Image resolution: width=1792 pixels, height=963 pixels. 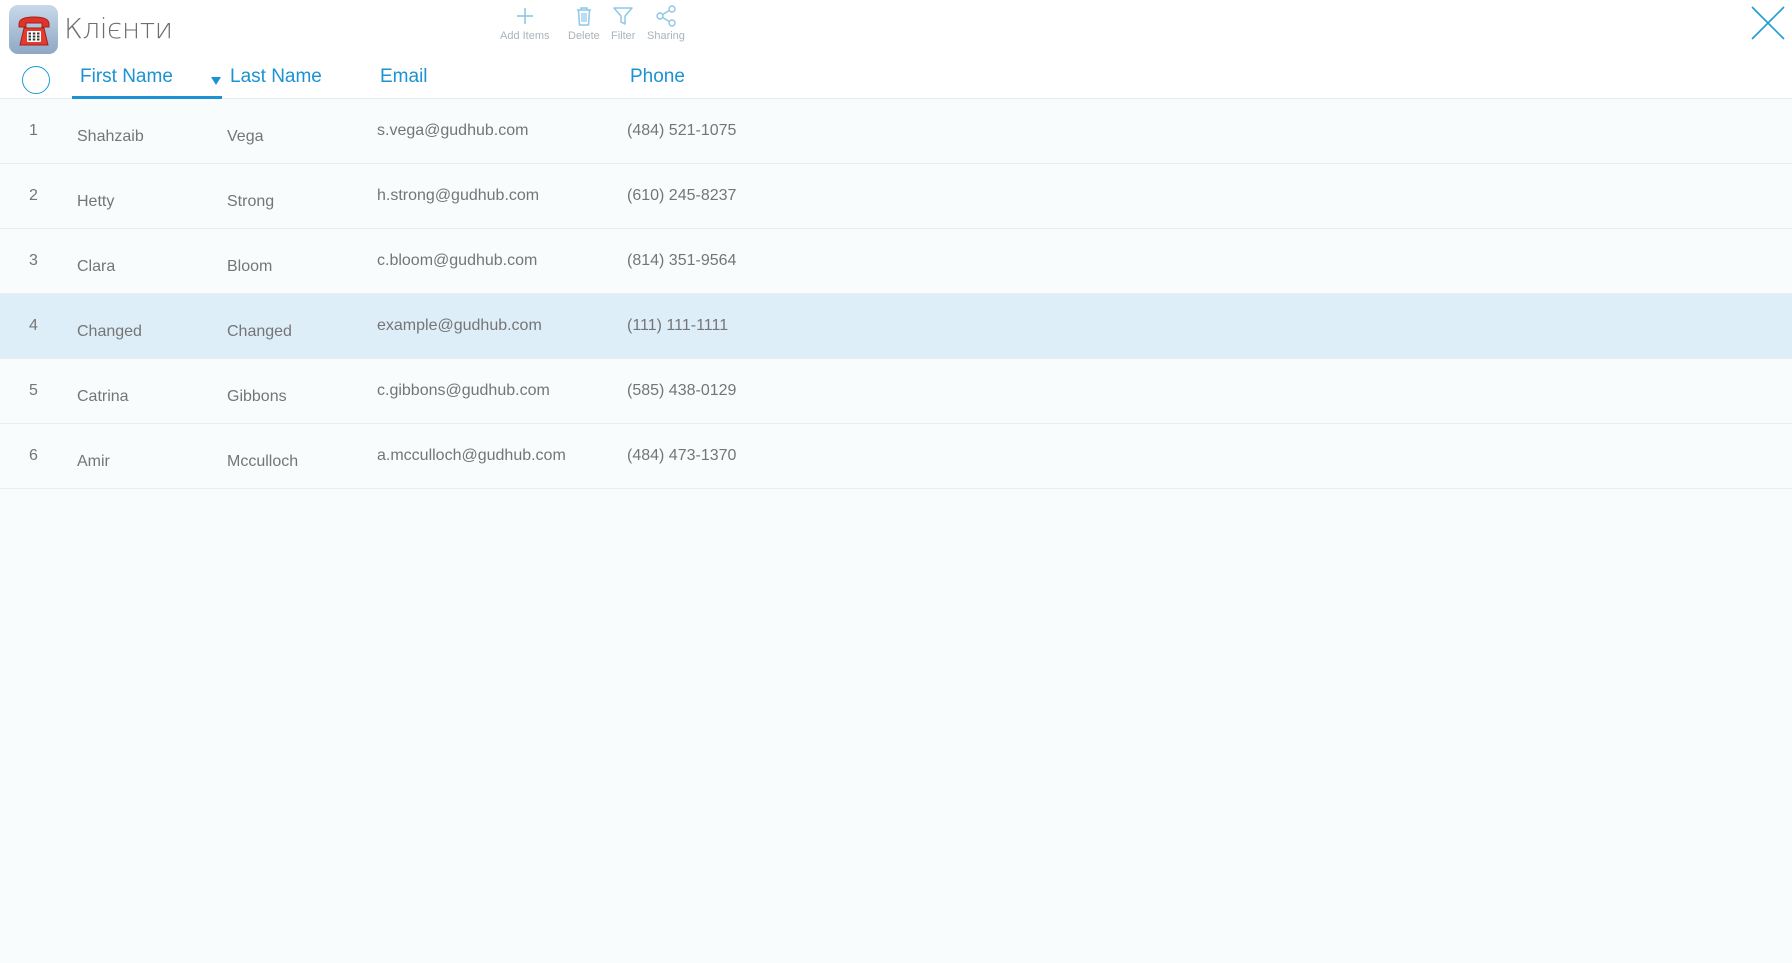 What do you see at coordinates (678, 325) in the screenshot?
I see `cell-phone: (111) 111-1111` at bounding box center [678, 325].